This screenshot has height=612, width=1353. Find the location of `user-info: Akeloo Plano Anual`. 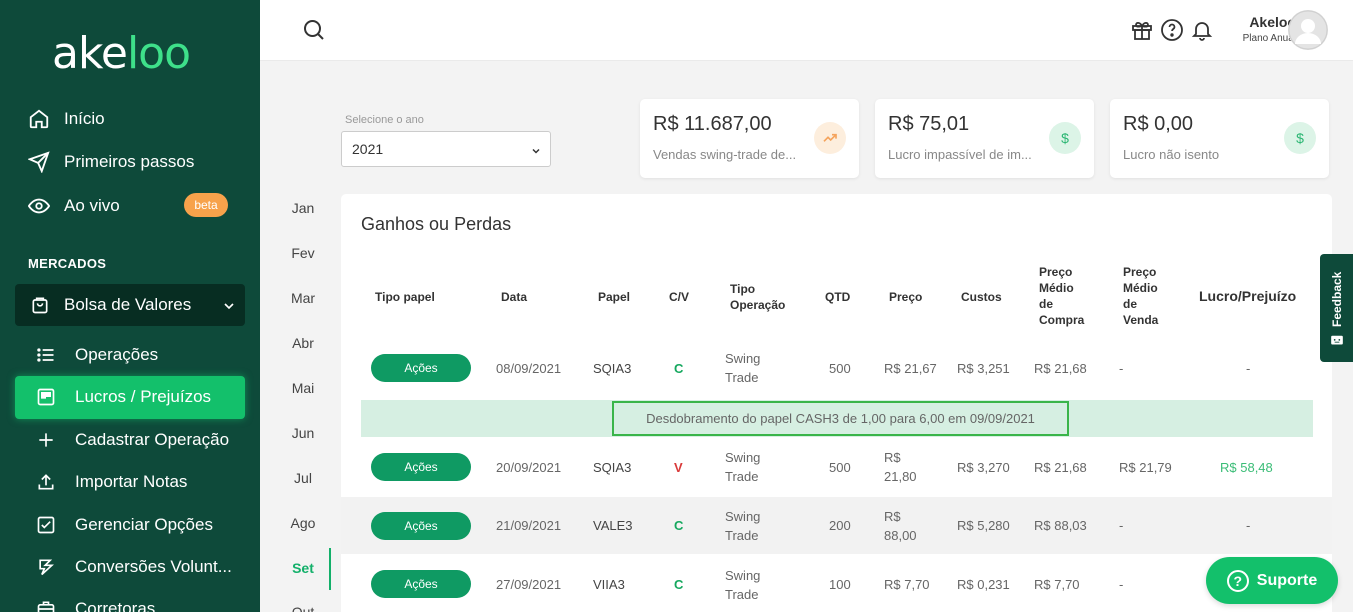

user-info: Akeloo Plano Anual is located at coordinates (1259, 29).